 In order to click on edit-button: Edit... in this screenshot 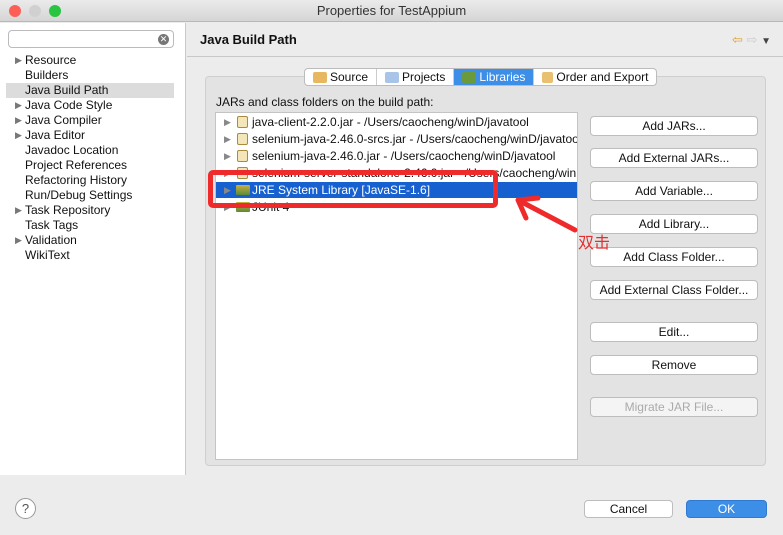, I will do `click(674, 332)`.